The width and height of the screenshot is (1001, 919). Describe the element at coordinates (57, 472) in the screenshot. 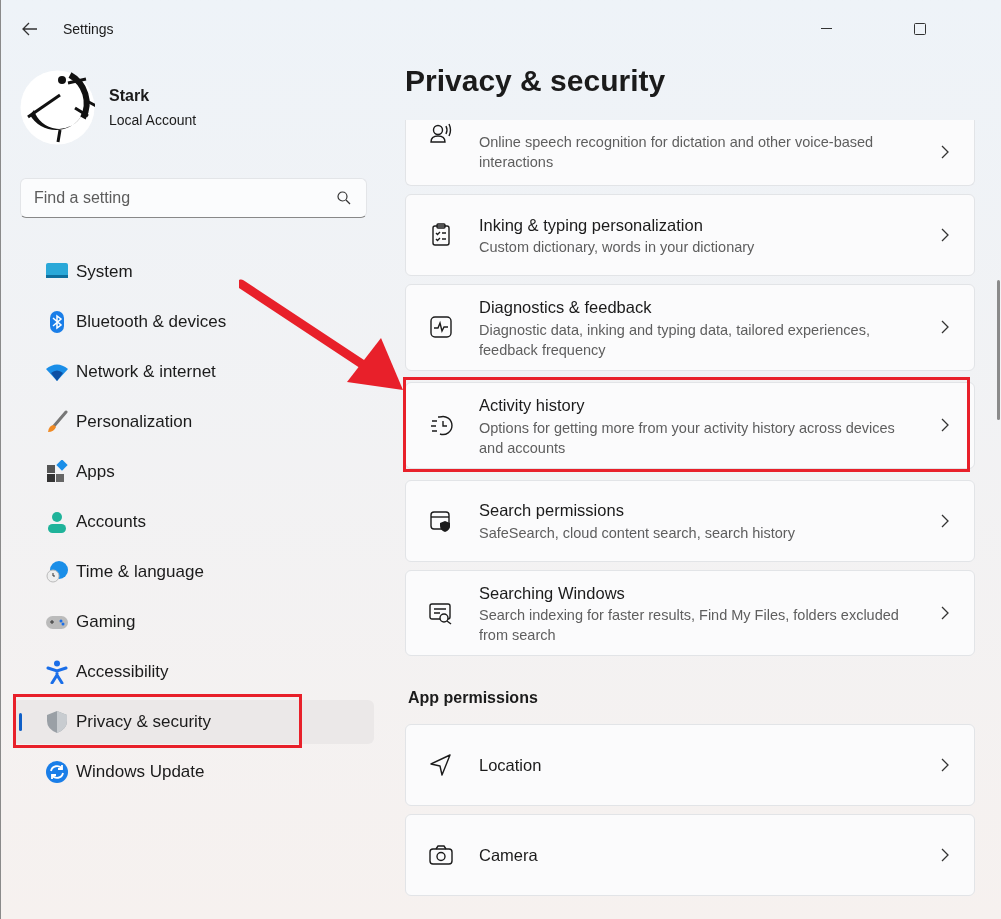

I see `apps-icon` at that location.